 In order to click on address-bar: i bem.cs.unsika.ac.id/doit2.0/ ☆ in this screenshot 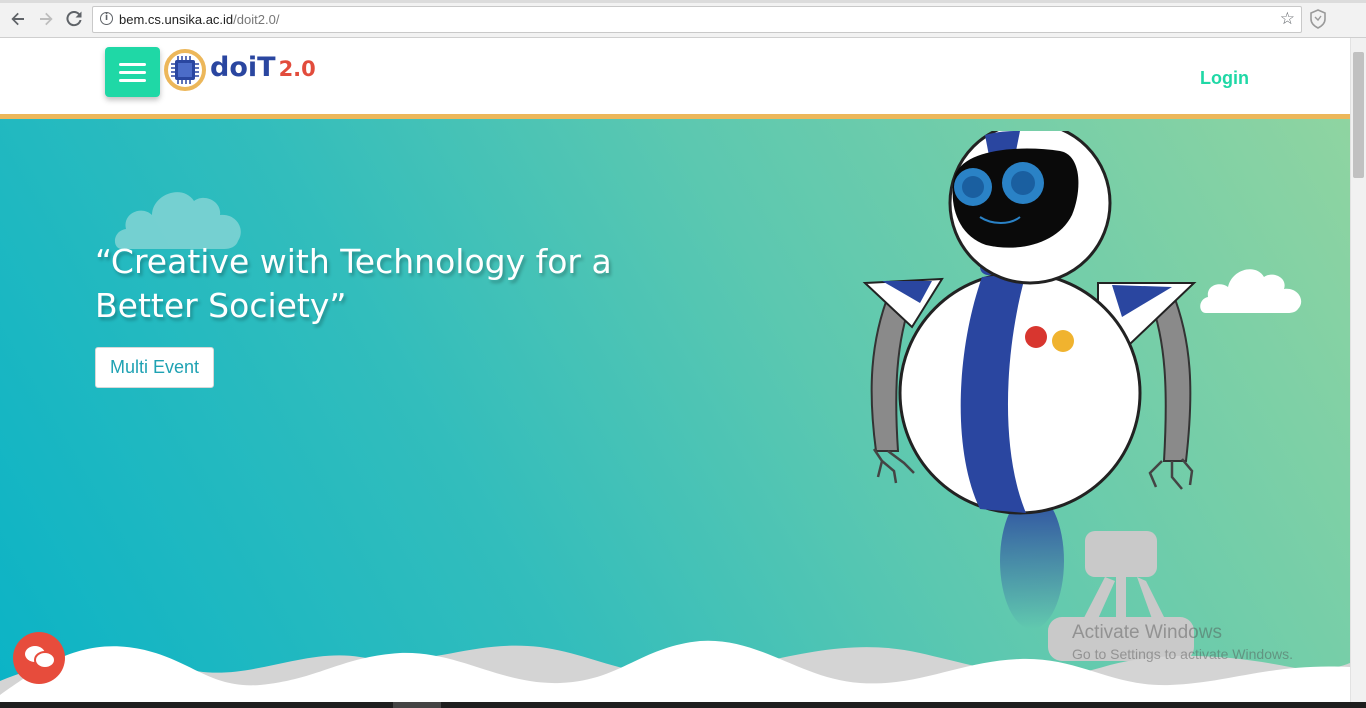, I will do `click(697, 19)`.